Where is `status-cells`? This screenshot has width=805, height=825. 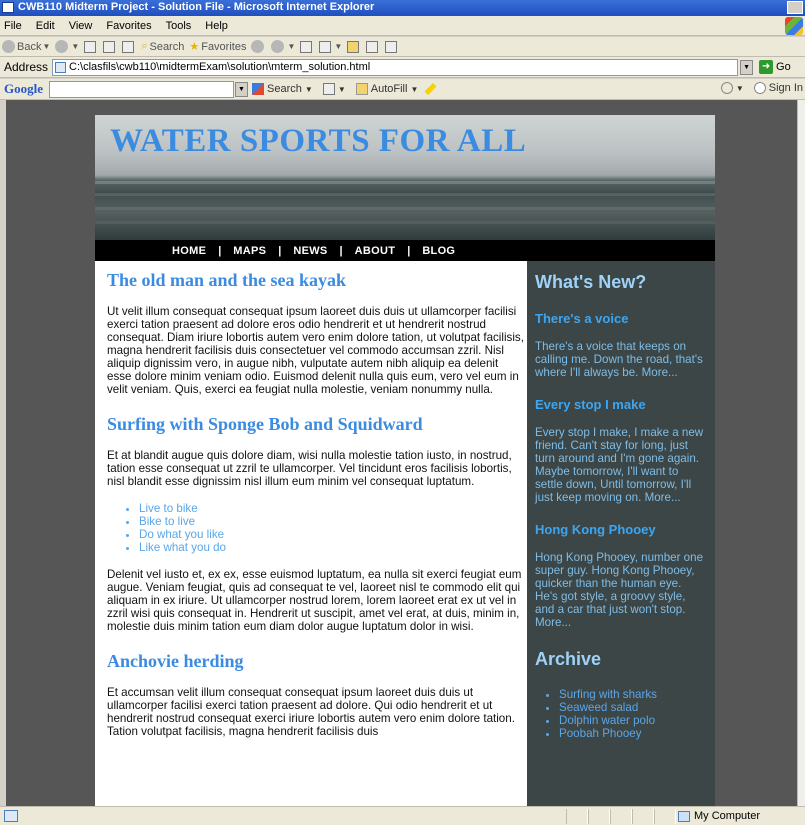 status-cells is located at coordinates (621, 816).